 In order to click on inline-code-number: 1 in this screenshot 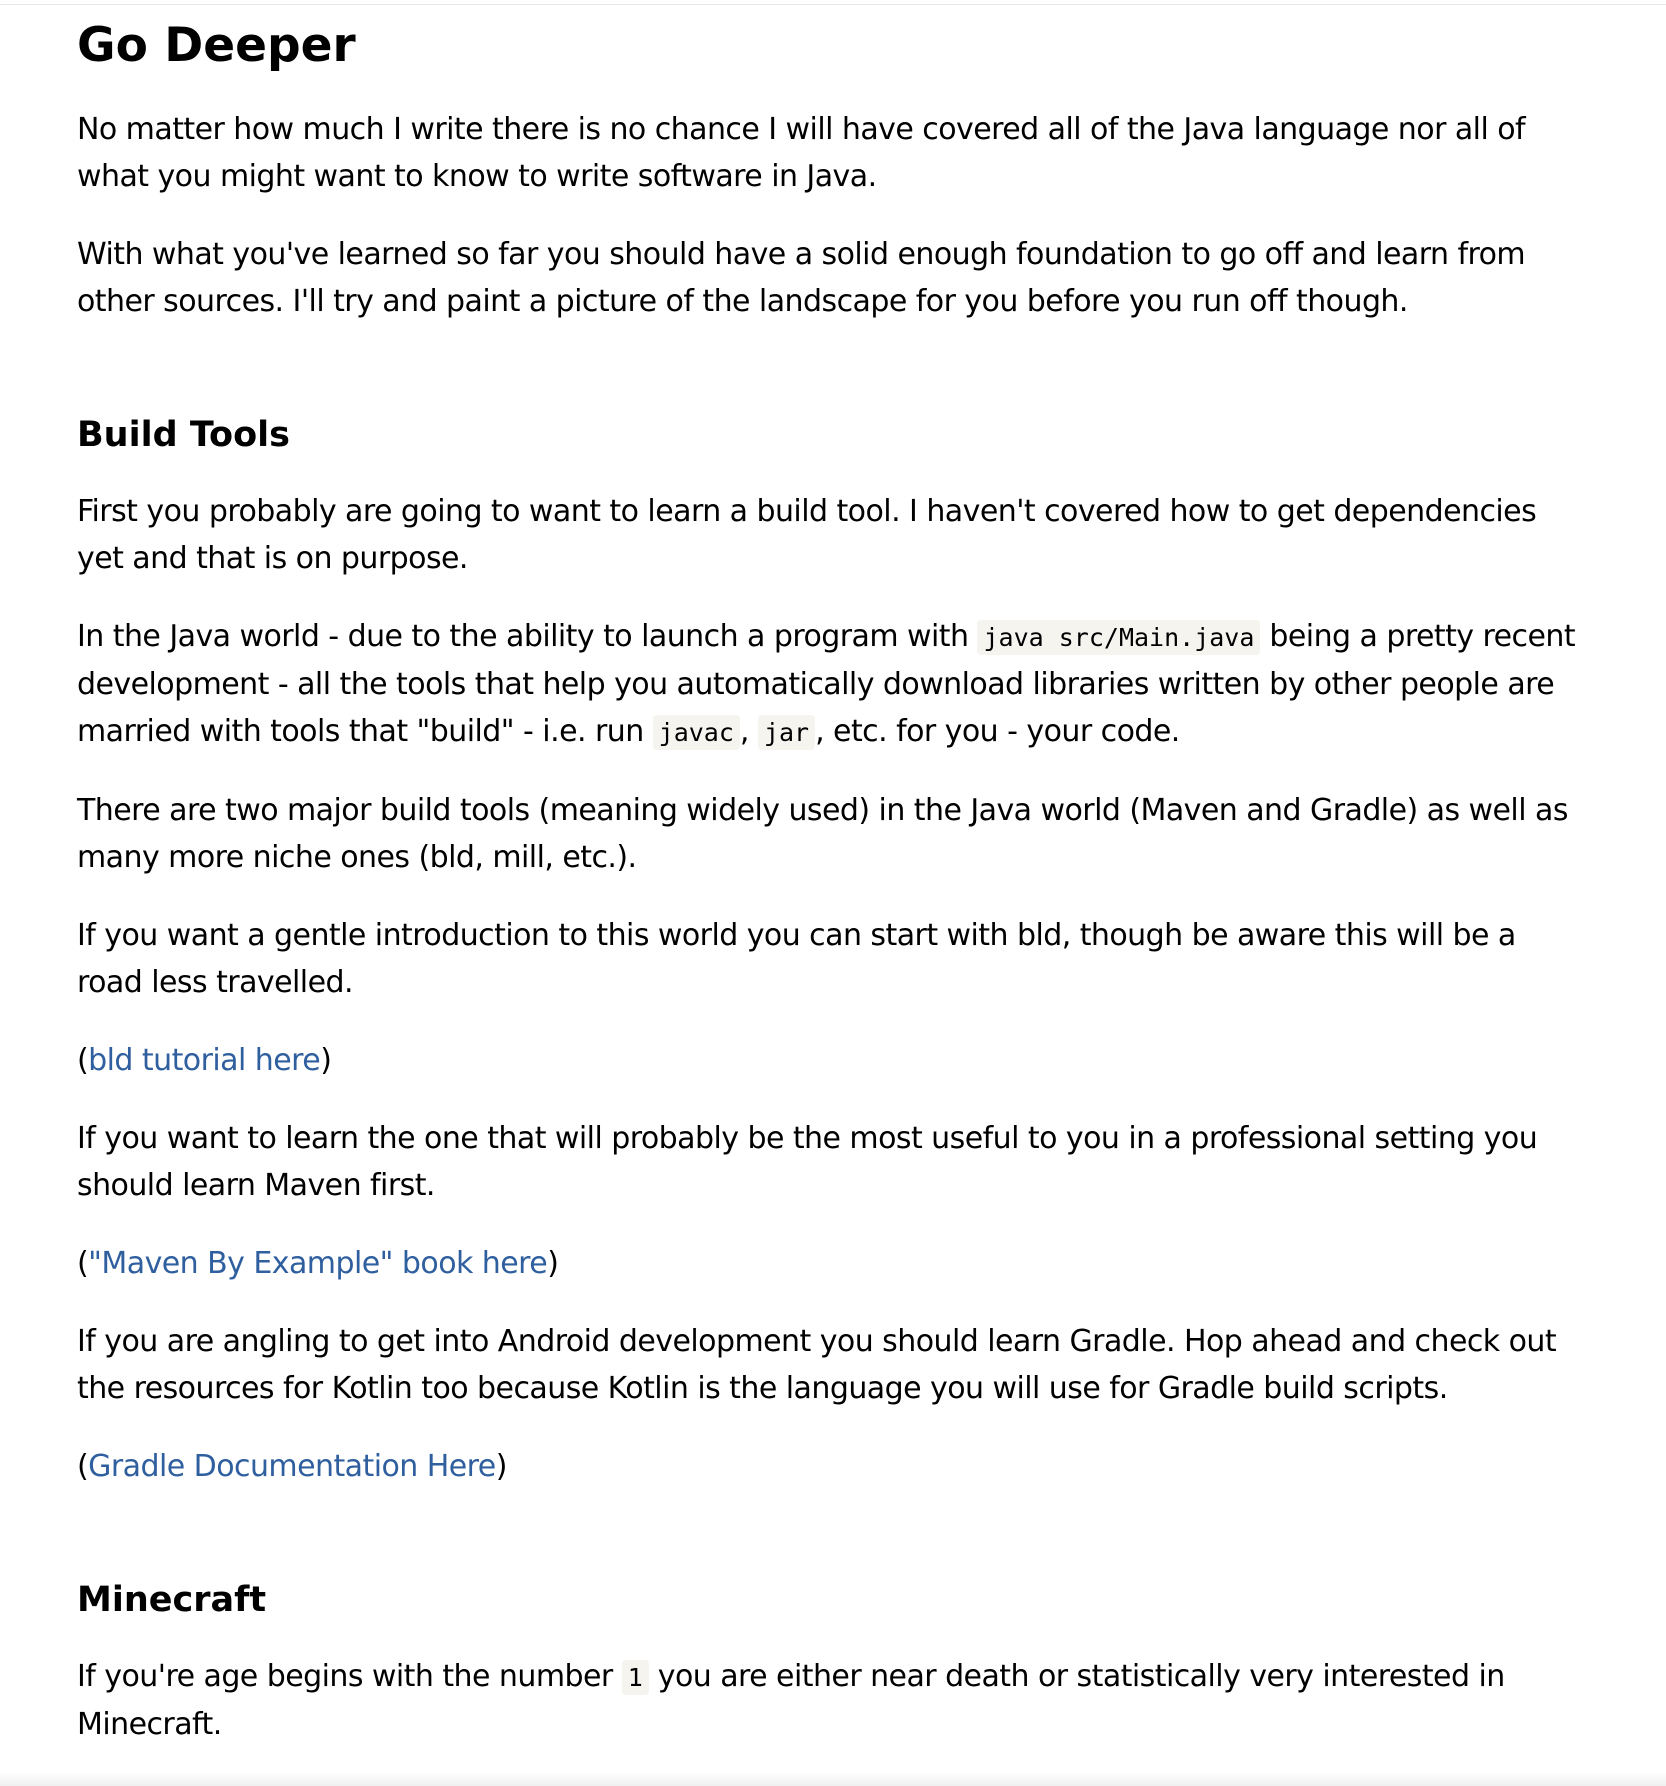, I will do `click(635, 1677)`.